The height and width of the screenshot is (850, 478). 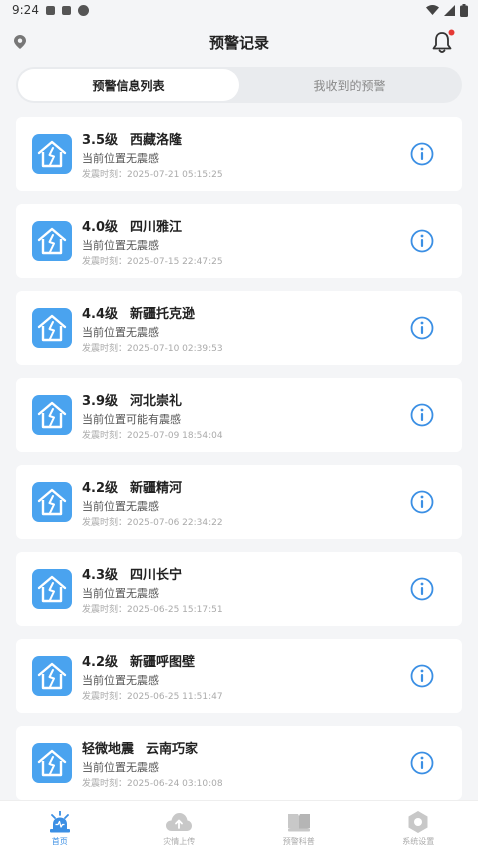 What do you see at coordinates (50, 10) in the screenshot?
I see `image-notification-icon` at bounding box center [50, 10].